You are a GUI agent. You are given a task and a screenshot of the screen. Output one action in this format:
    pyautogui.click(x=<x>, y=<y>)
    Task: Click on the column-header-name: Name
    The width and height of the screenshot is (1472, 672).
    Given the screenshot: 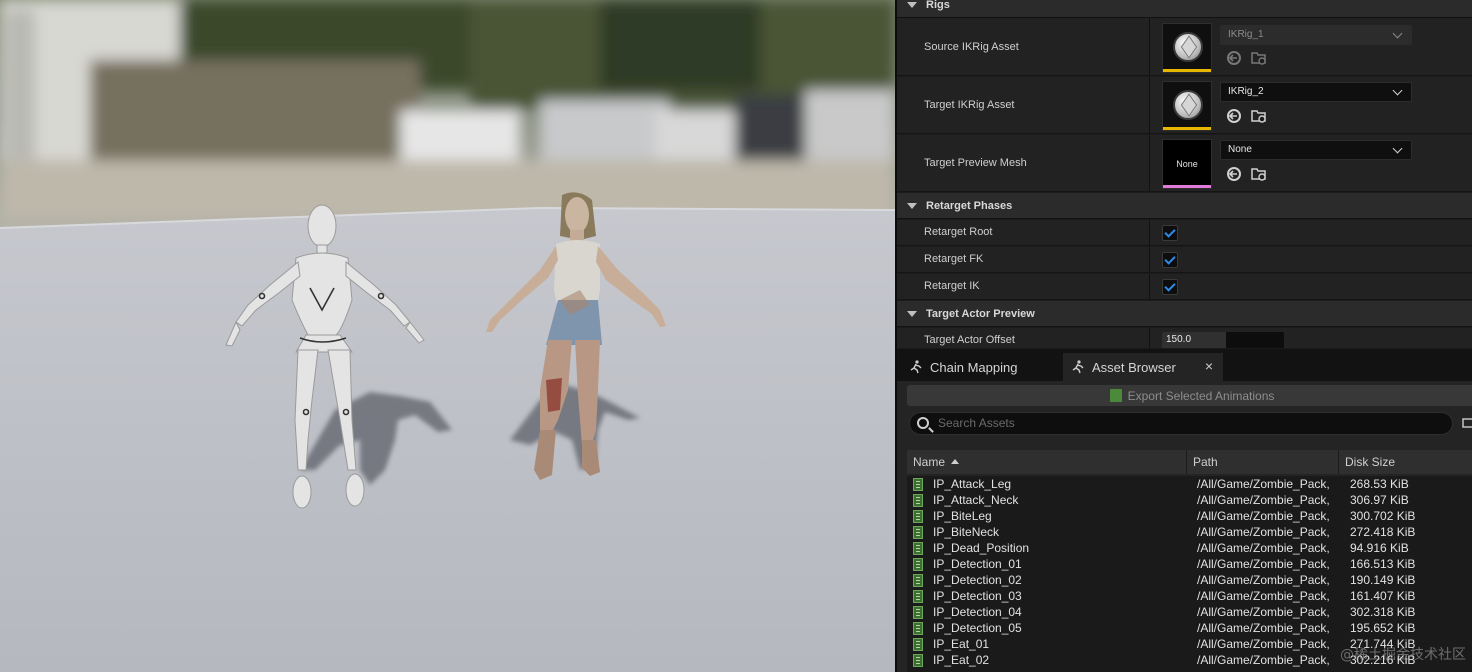 What is the action you would take?
    pyautogui.click(x=1047, y=462)
    